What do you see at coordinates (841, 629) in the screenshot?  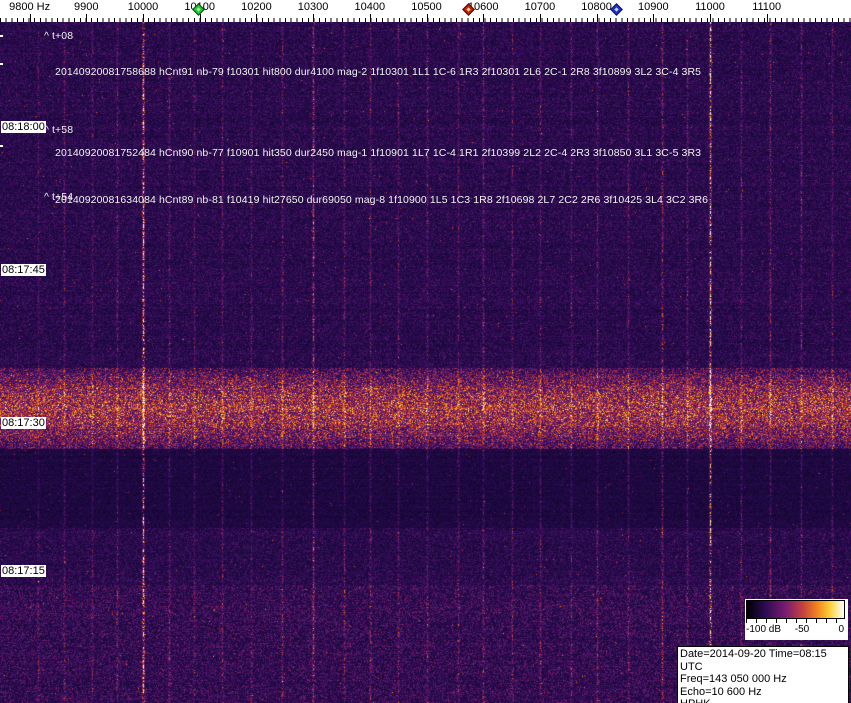 I see `colorbar-label-max: 0` at bounding box center [841, 629].